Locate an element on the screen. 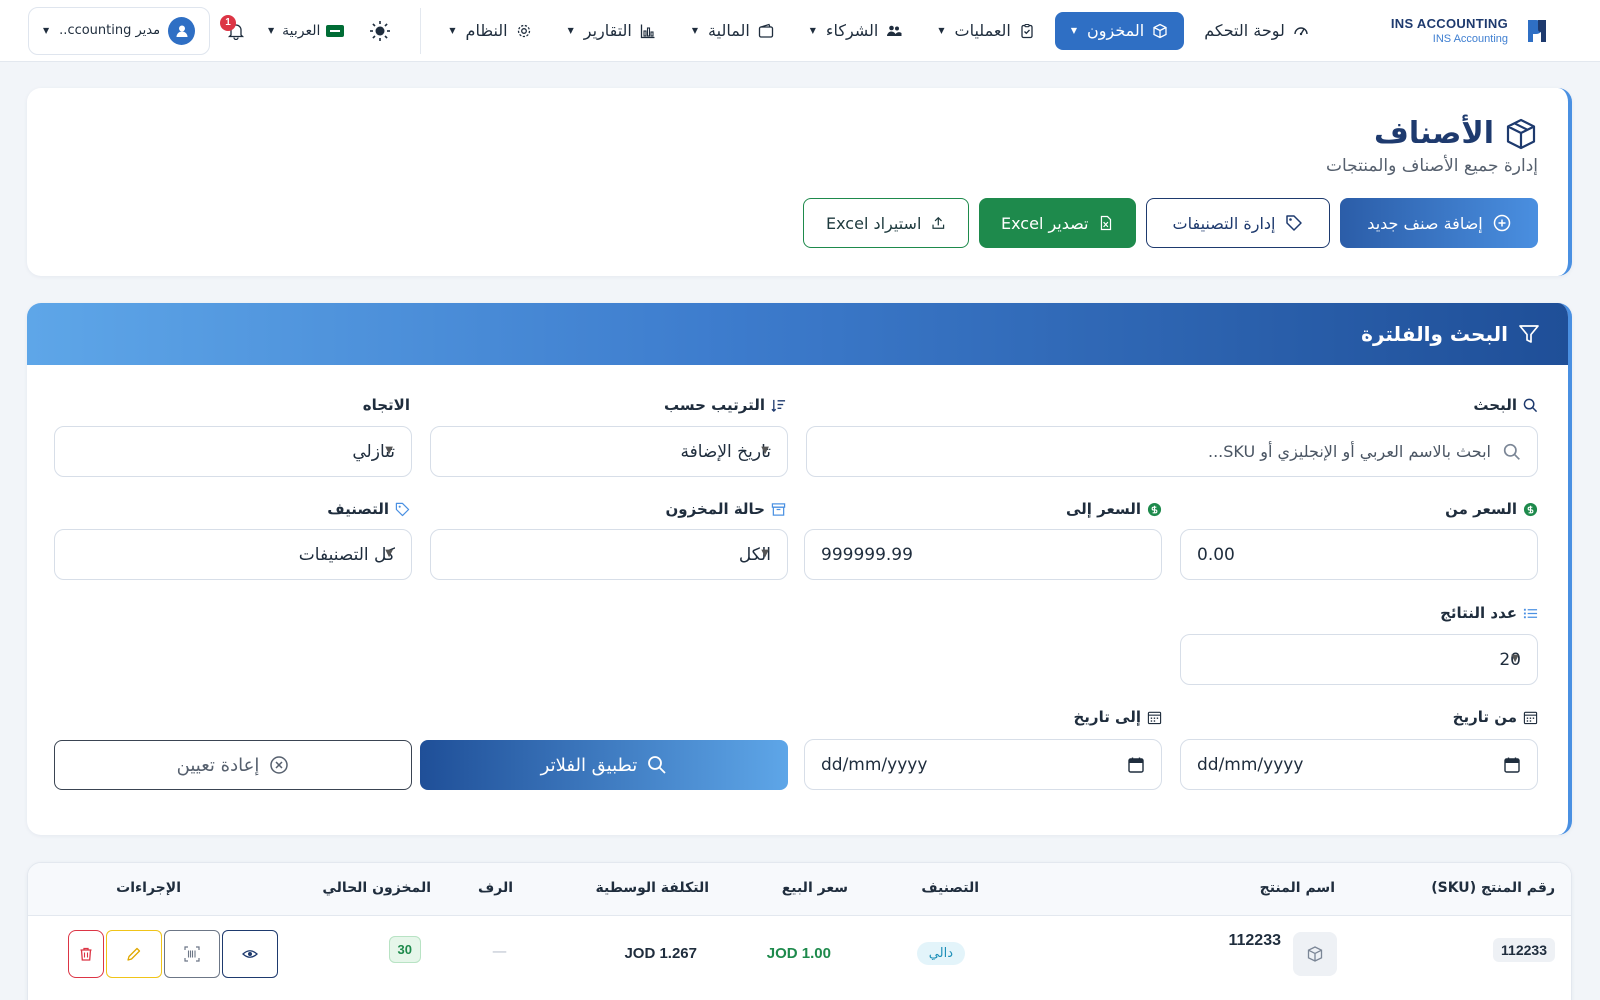 The image size is (1600, 1000). product-thumbnail is located at coordinates (1315, 954).